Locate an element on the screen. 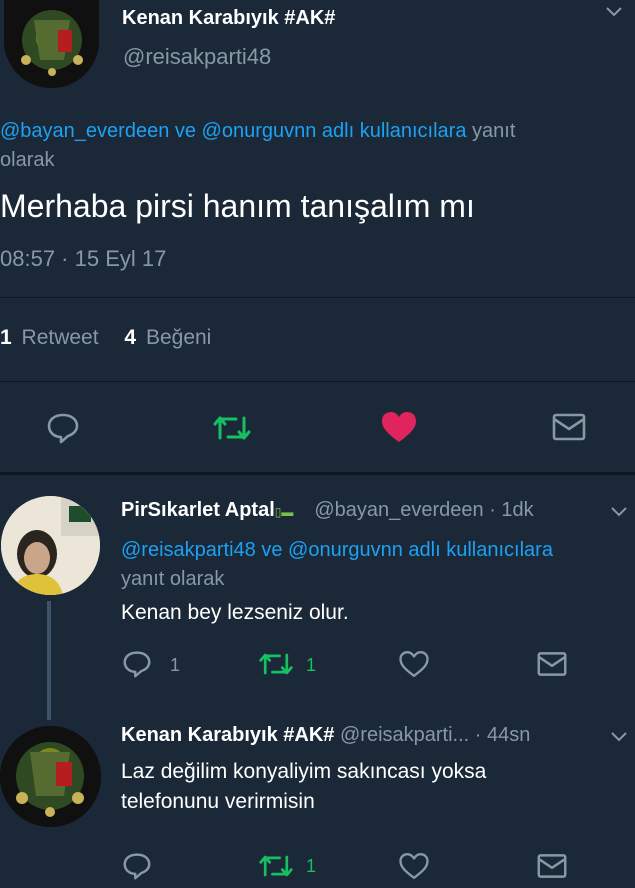  tweet-time: · 44sn is located at coordinates (503, 735).